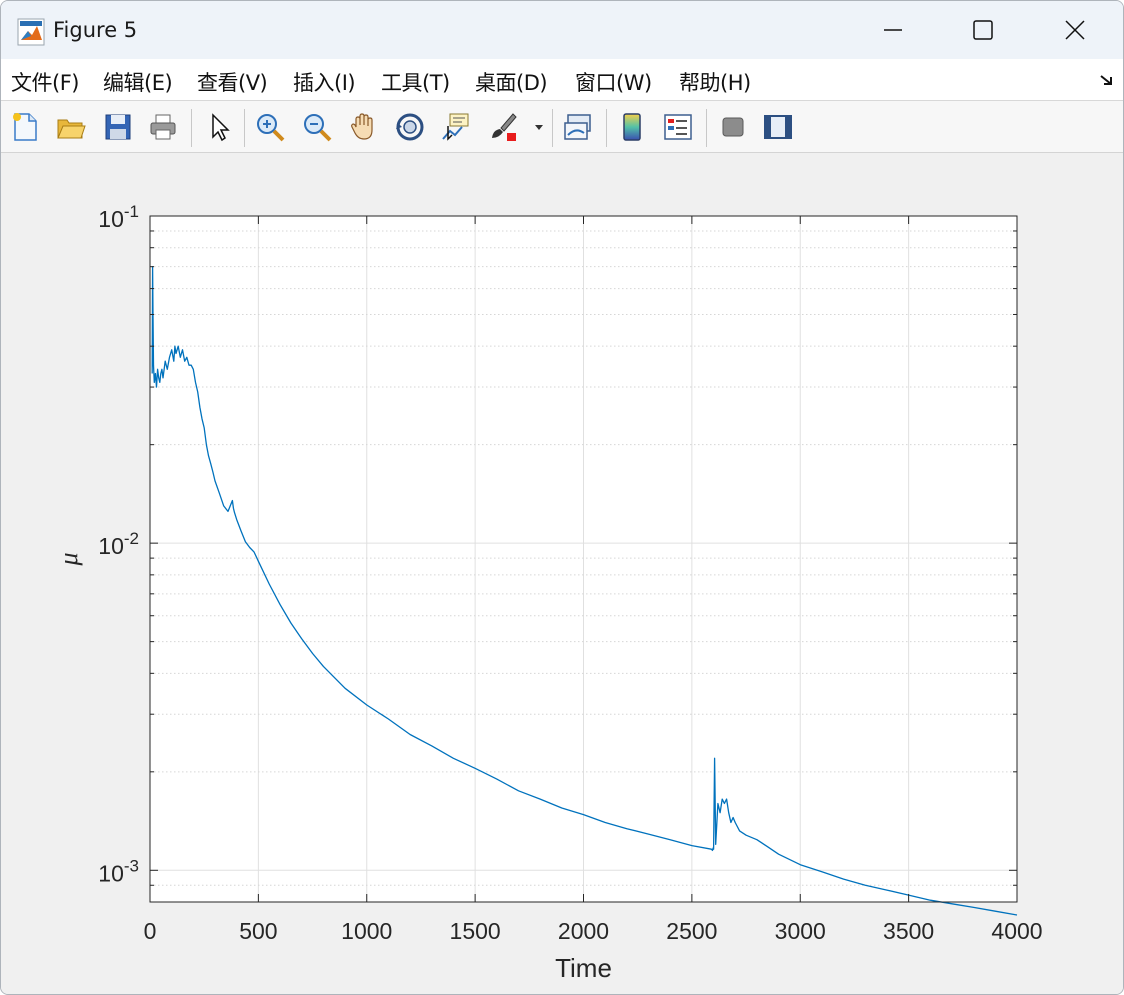 Image resolution: width=1124 pixels, height=995 pixels. What do you see at coordinates (366, 931) in the screenshot?
I see `x-tick-label: 1000` at bounding box center [366, 931].